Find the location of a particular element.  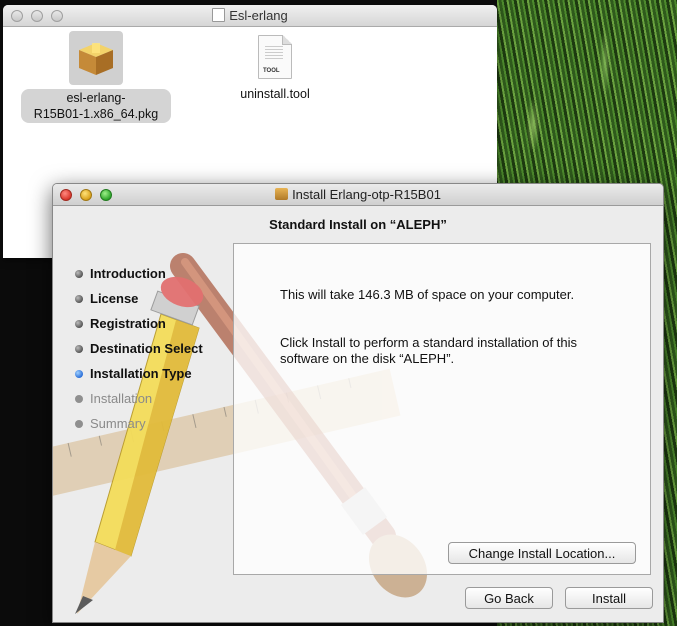

step-label: Introduction is located at coordinates (128, 273).